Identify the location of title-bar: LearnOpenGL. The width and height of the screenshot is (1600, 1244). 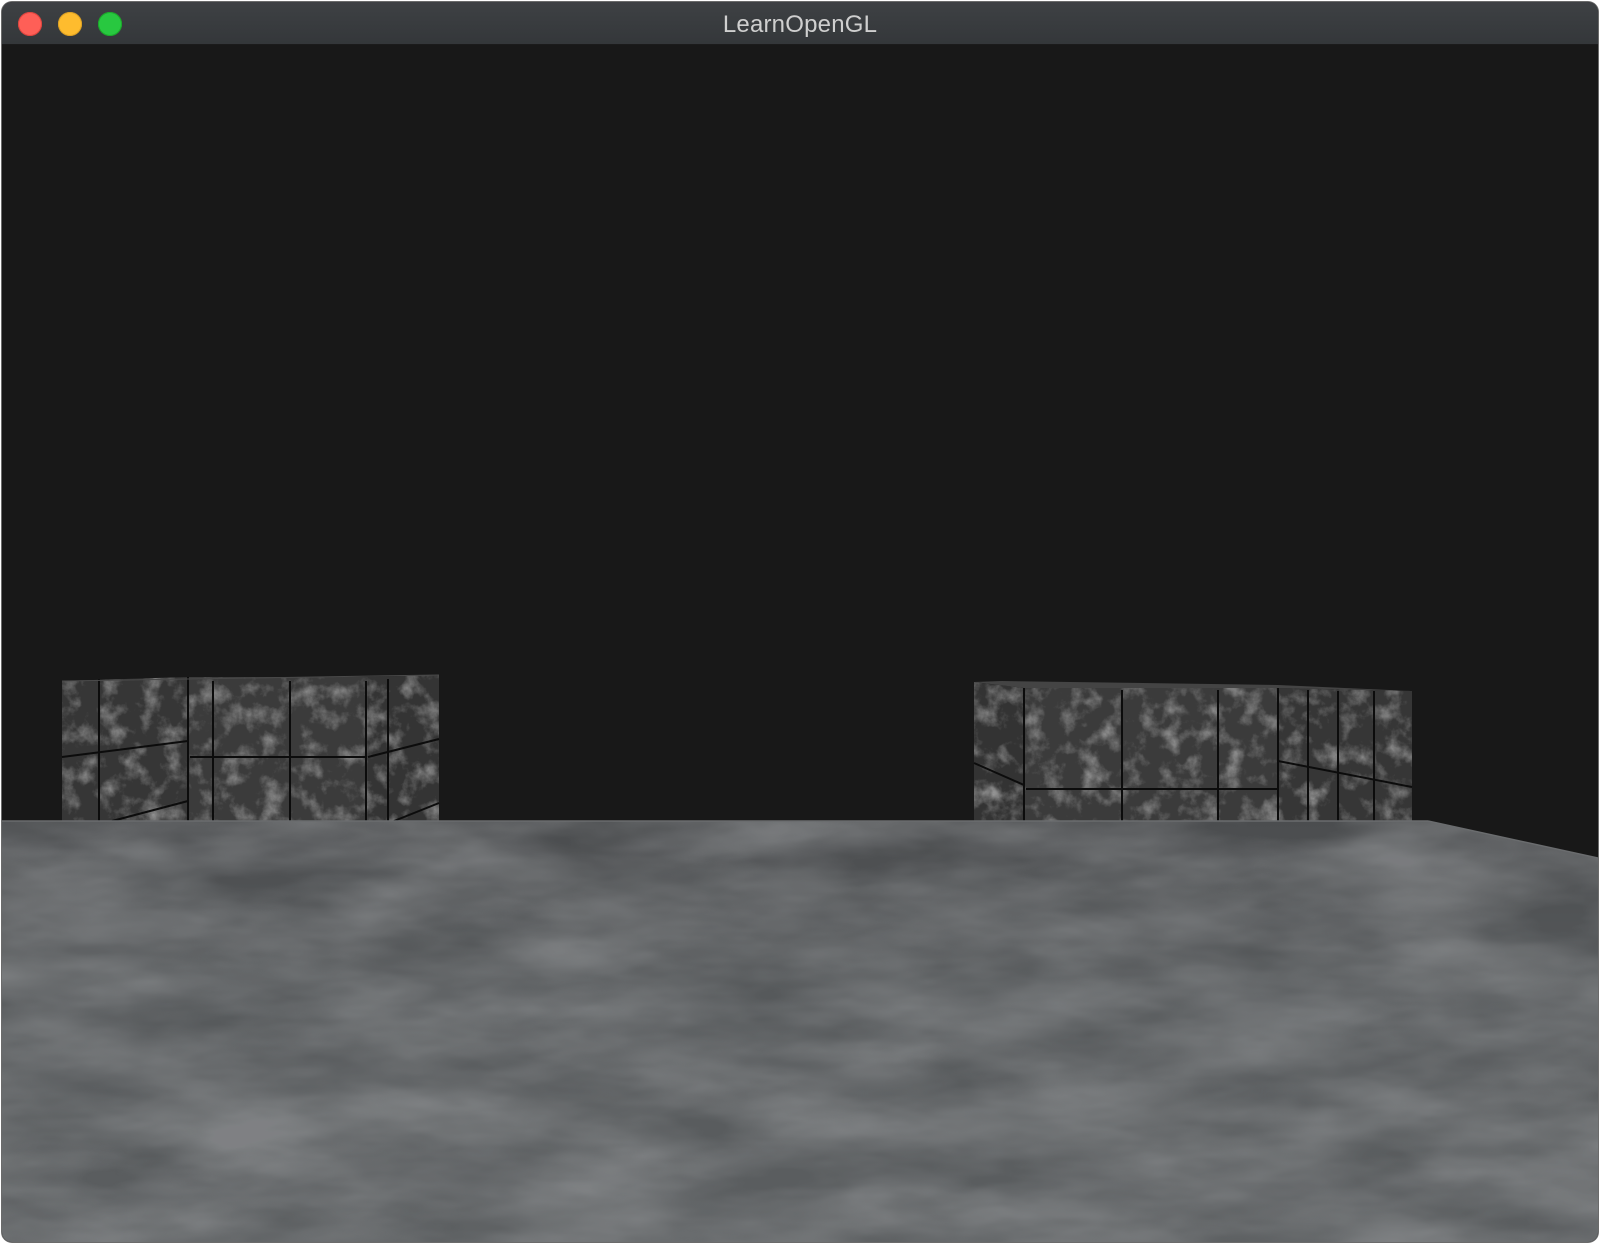
(800, 23).